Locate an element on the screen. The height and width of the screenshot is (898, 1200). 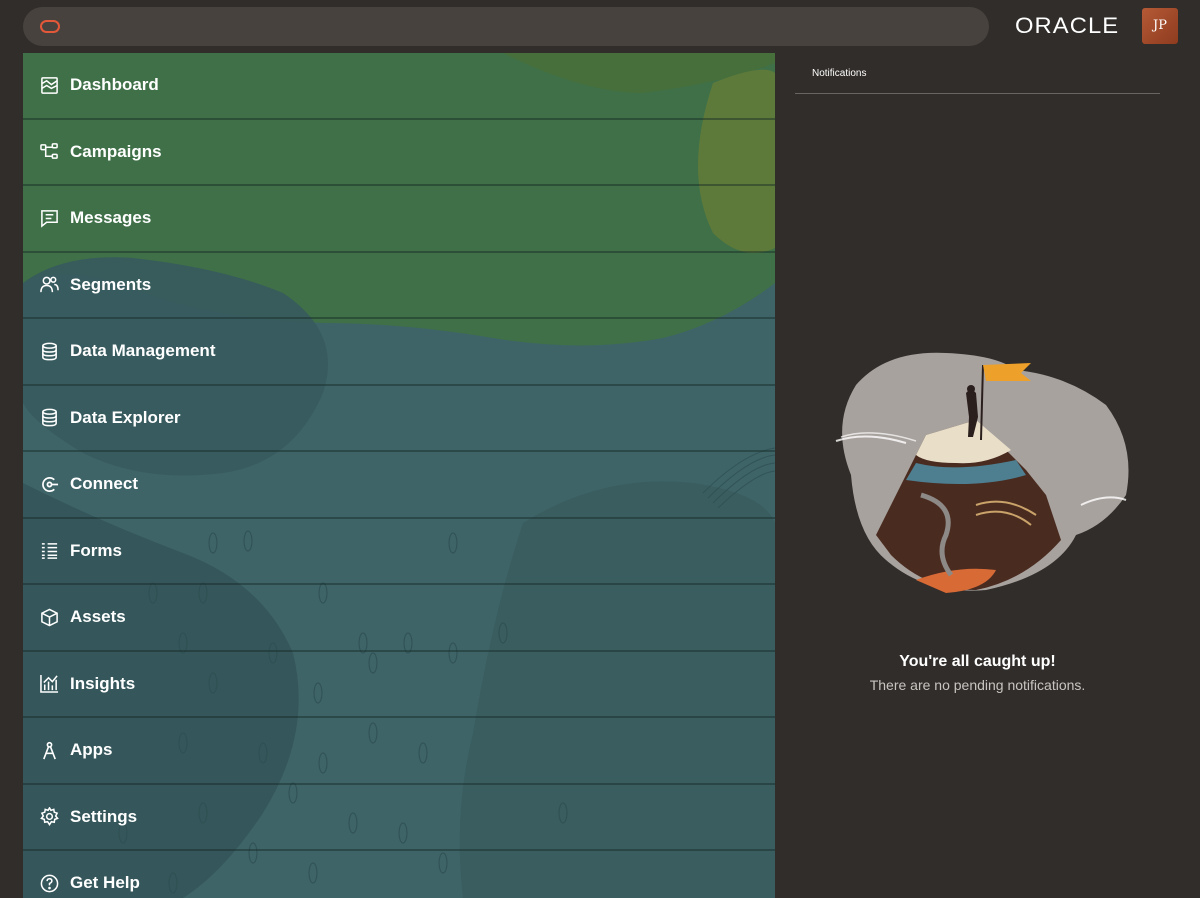
campaigns-icon is located at coordinates (49, 151).